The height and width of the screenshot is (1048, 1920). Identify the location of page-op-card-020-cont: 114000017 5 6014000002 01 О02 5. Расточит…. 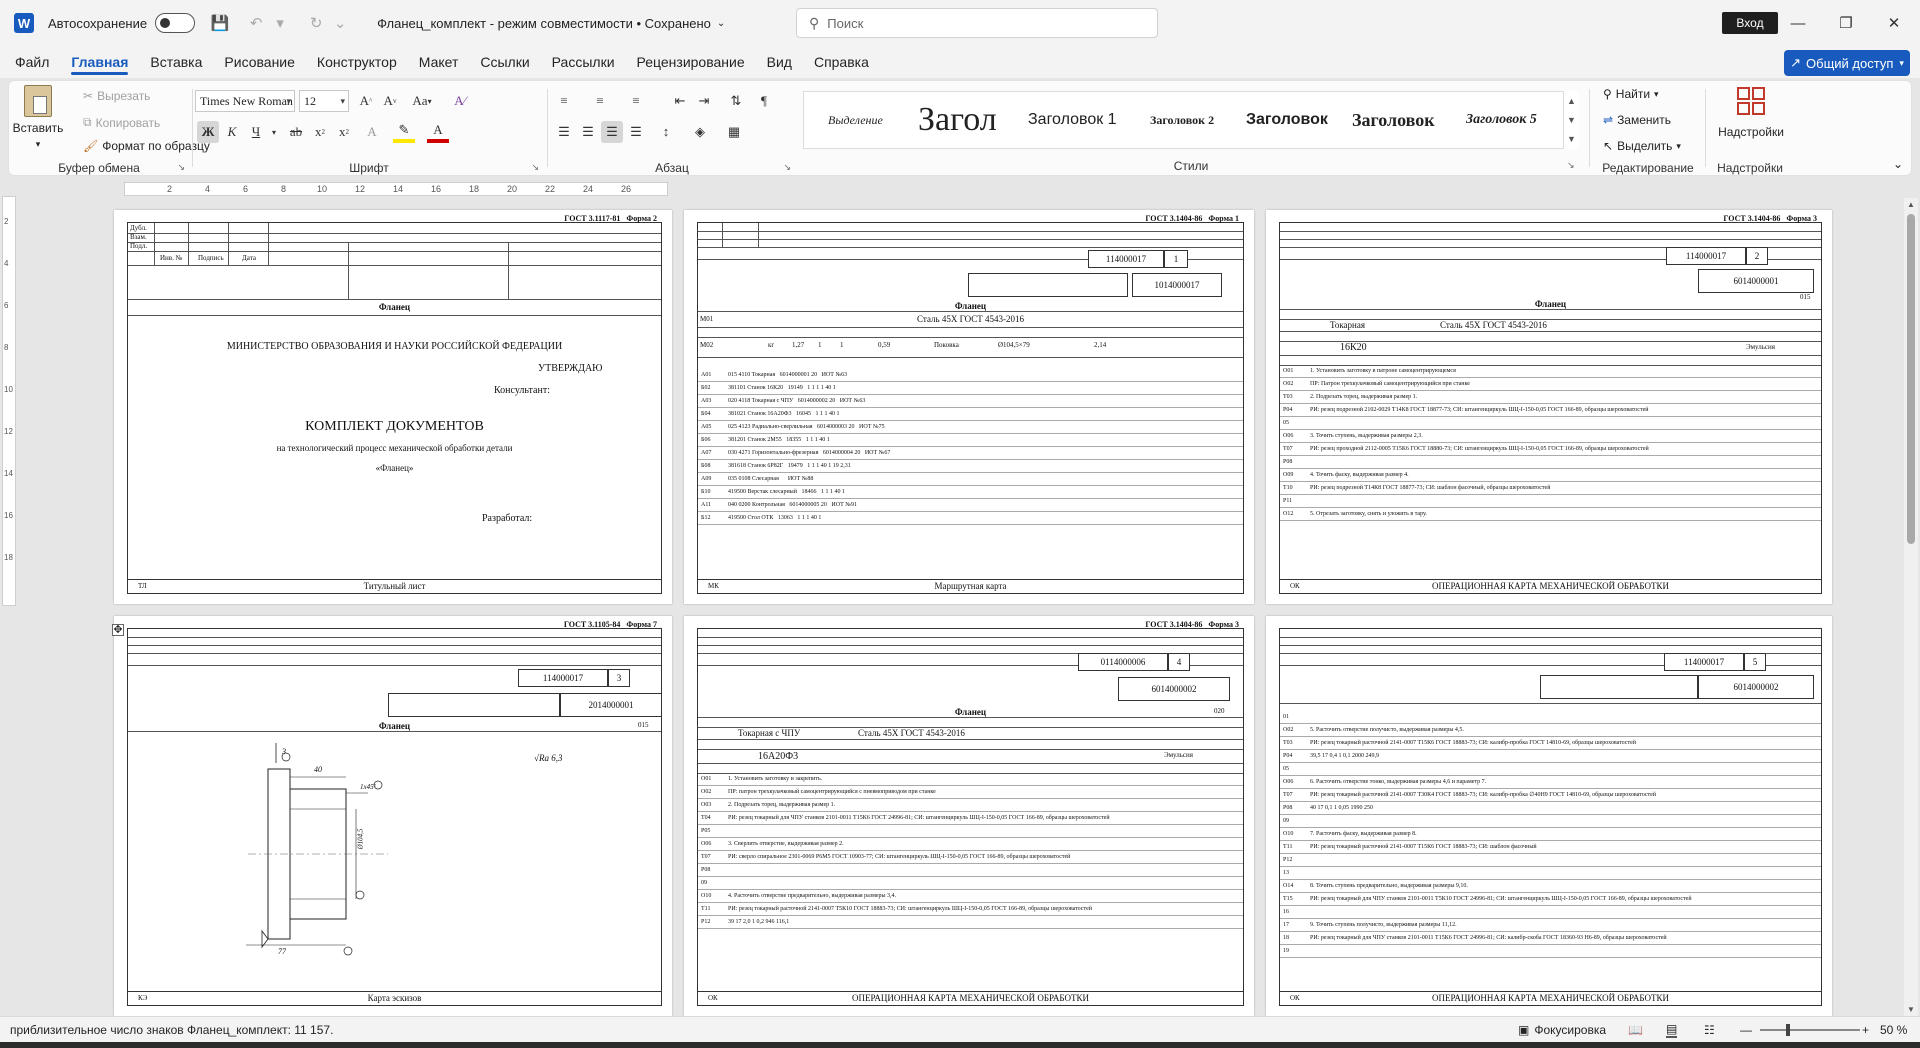
(1549, 816).